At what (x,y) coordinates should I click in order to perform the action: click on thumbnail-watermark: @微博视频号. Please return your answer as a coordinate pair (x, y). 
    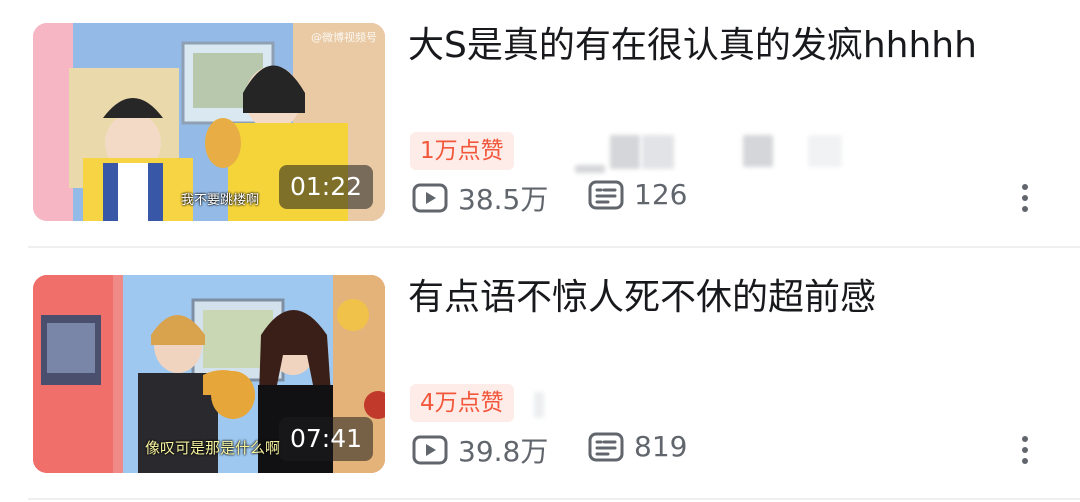
    Looking at the image, I should click on (344, 37).